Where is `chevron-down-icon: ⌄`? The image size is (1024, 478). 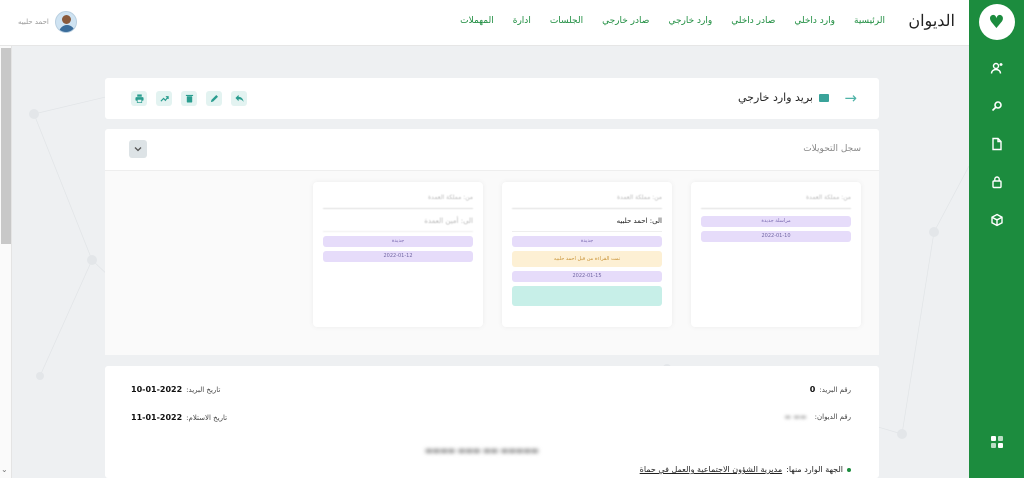 chevron-down-icon: ⌄ is located at coordinates (4, 469).